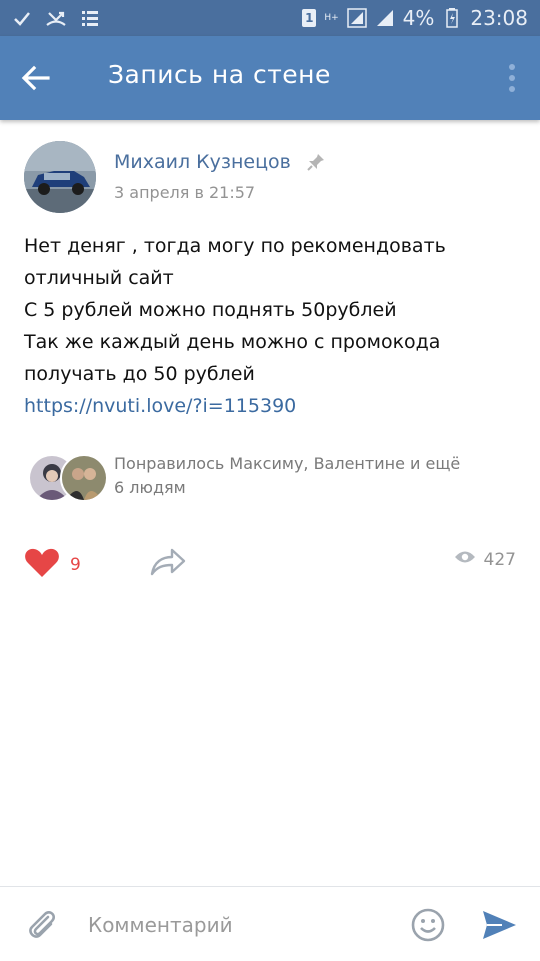 The width and height of the screenshot is (540, 961). Describe the element at coordinates (185, 192) in the screenshot. I see `post-date: 3 апреля в 21:57` at that location.